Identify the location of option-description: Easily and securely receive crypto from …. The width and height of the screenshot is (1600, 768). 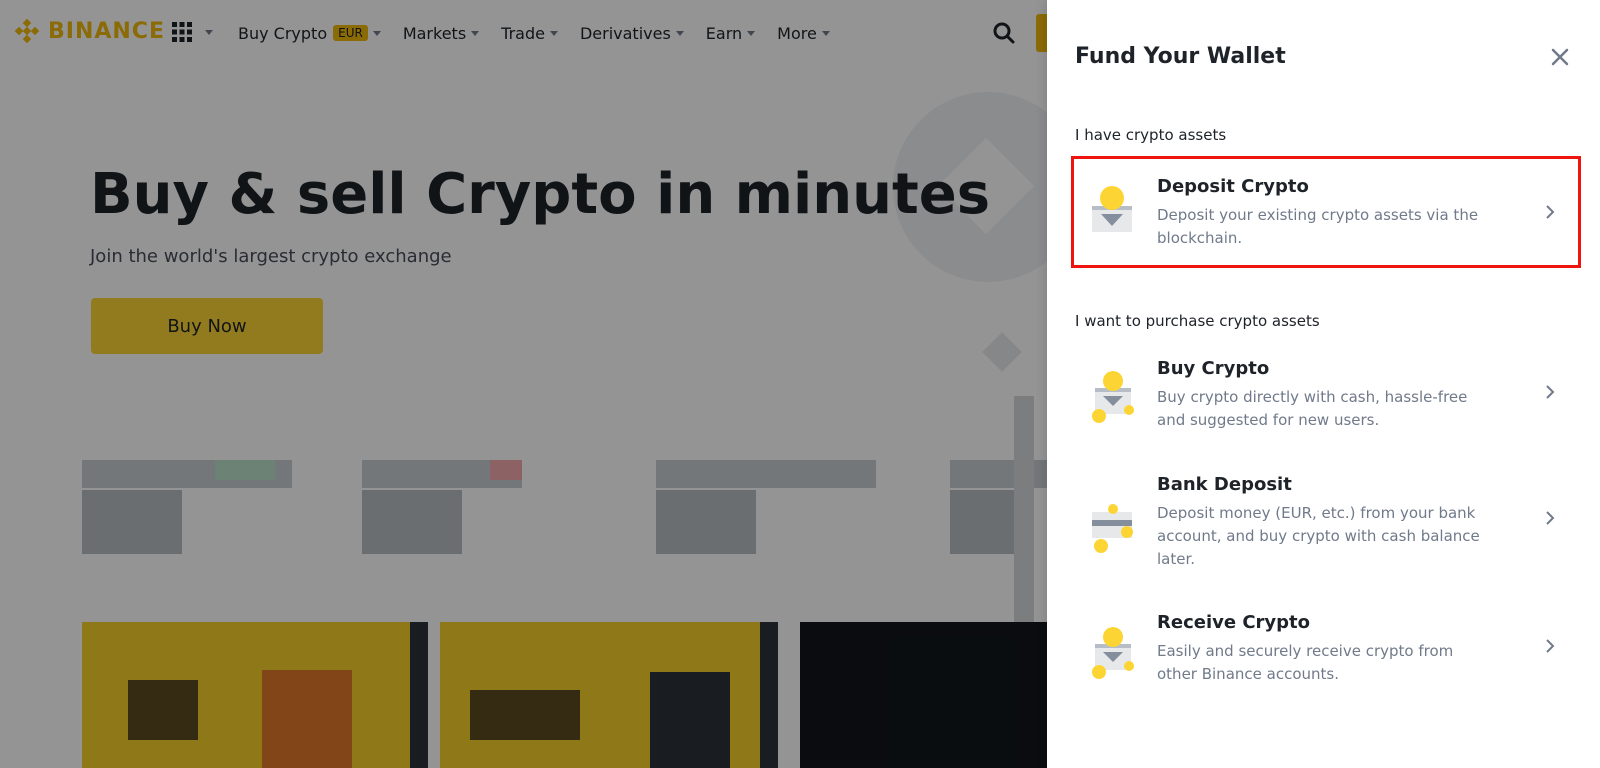
(1305, 662).